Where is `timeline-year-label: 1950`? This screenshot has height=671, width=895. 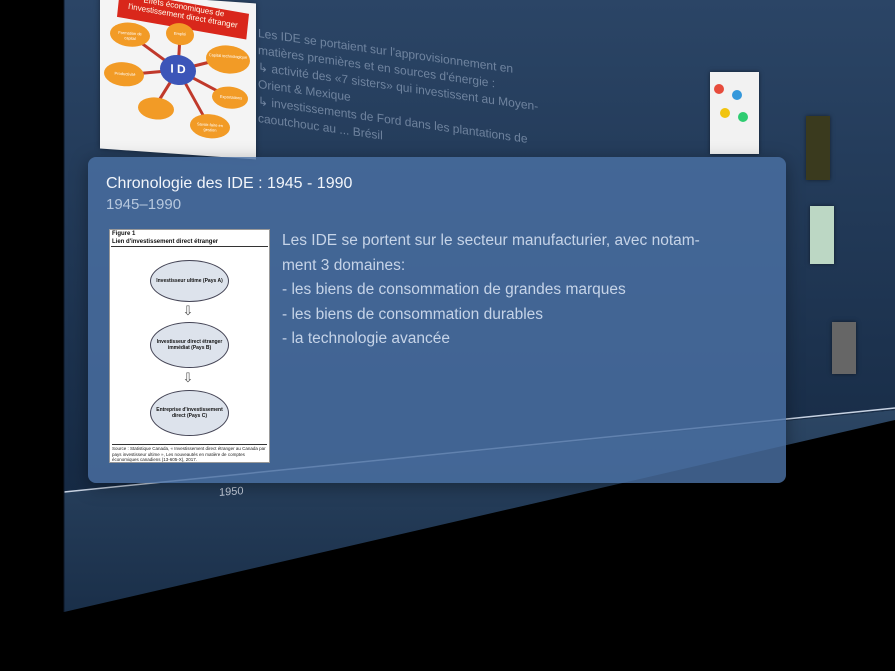 timeline-year-label: 1950 is located at coordinates (231, 492).